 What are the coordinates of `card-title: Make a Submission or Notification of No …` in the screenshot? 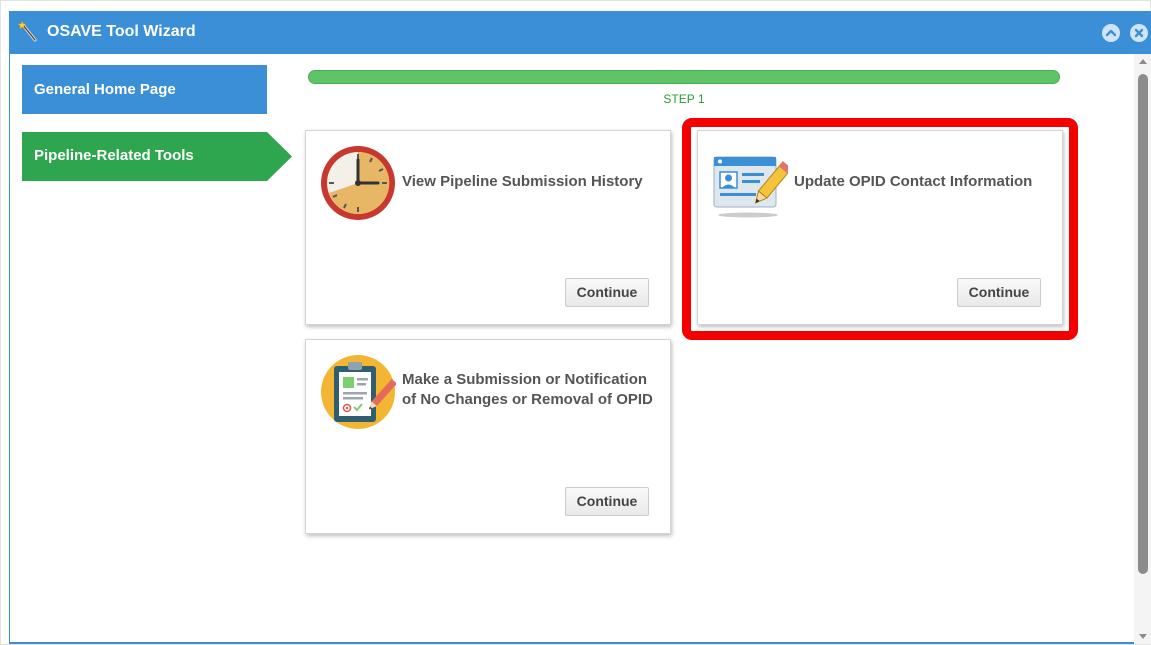 It's located at (527, 389).